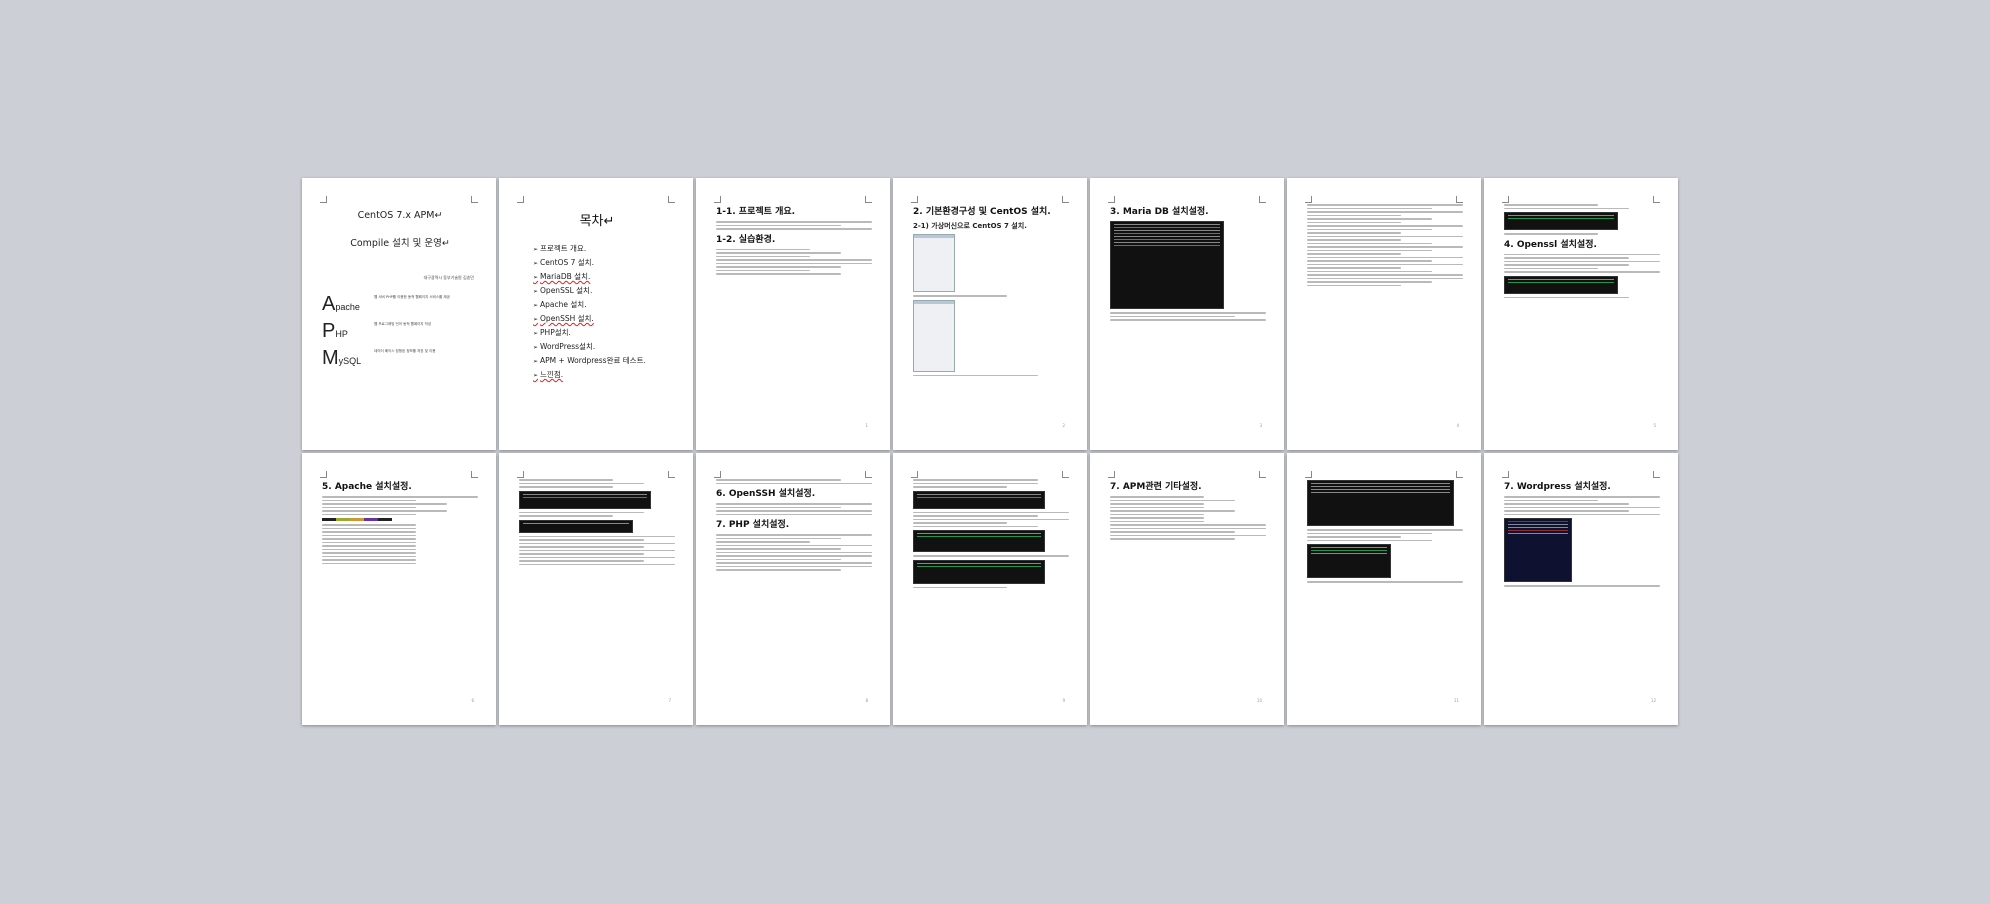 This screenshot has width=1990, height=904. I want to click on page-9: 7, so click(596, 589).